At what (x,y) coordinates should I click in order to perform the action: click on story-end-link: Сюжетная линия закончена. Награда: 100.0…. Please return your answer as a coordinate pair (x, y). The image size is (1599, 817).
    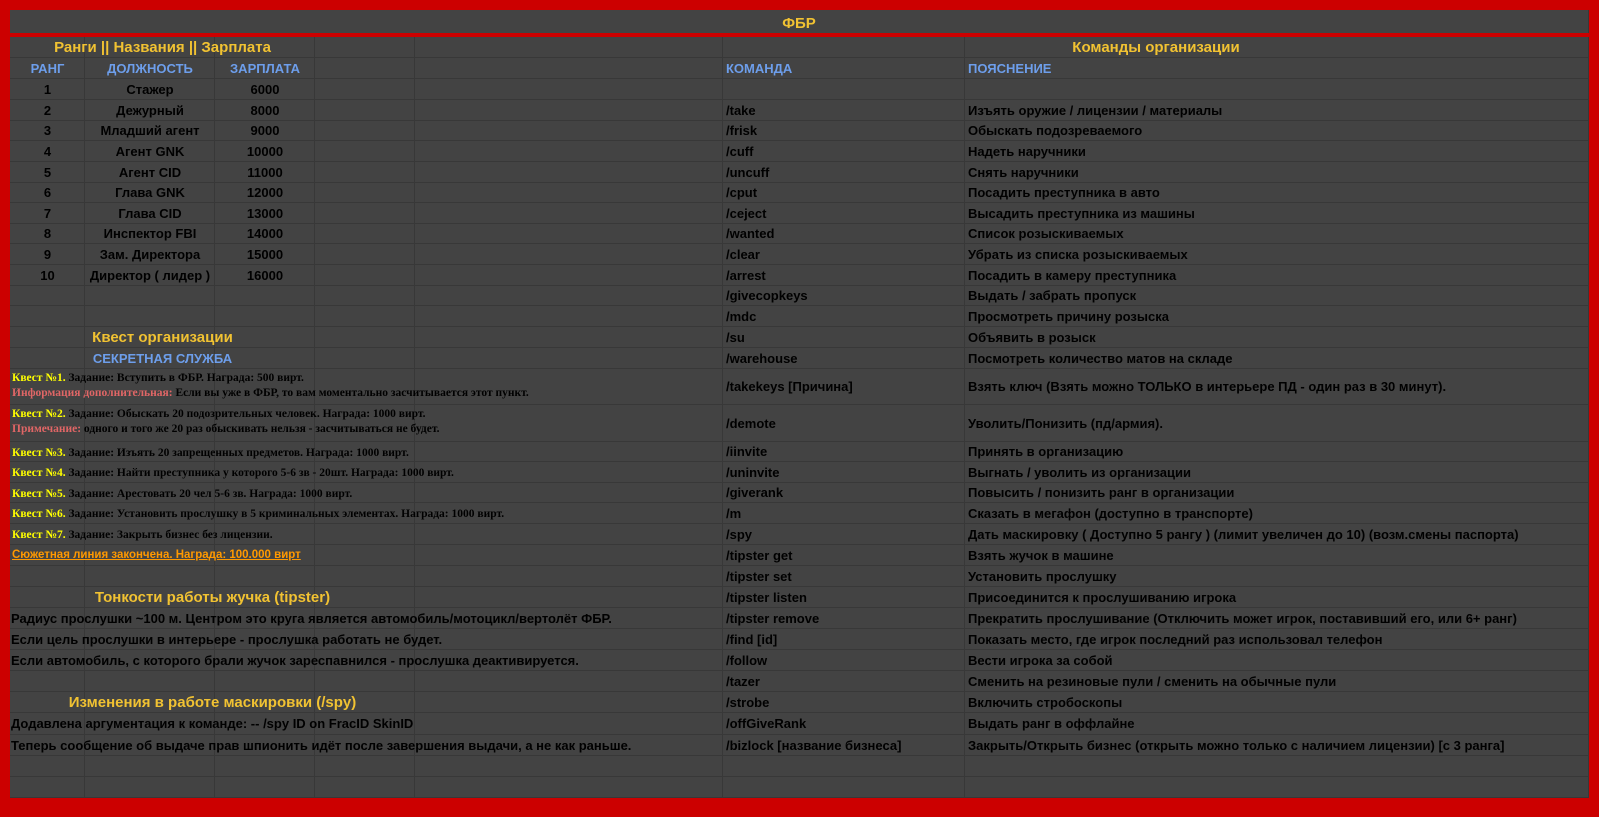
    Looking at the image, I should click on (156, 556).